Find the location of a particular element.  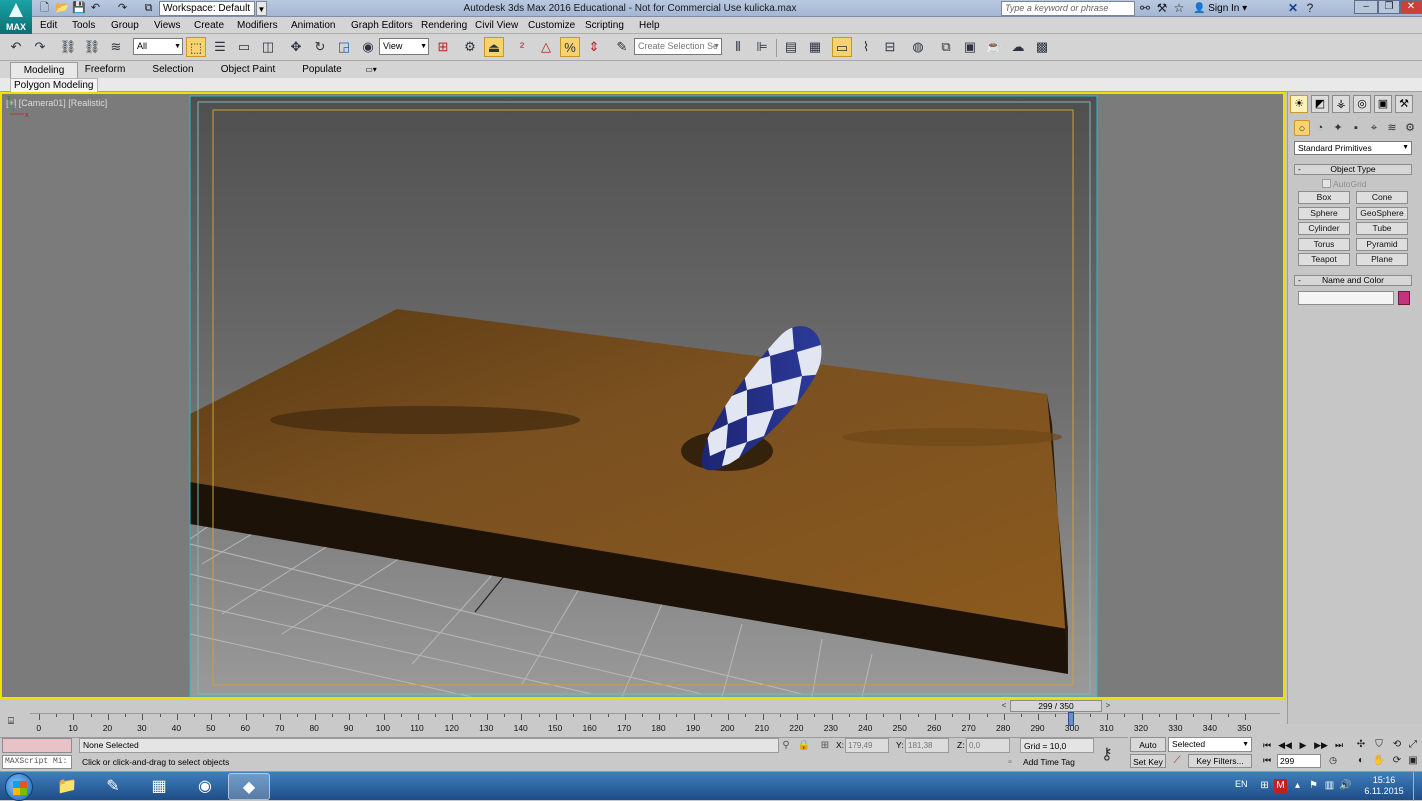

redo-quick-icon: ↷ is located at coordinates (122, 8).